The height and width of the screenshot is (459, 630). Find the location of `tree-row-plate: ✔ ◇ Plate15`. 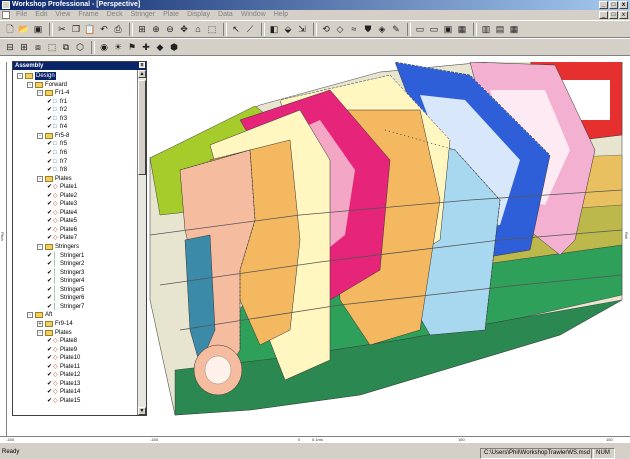

tree-row-plate: ✔ ◇ Plate15 is located at coordinates (63, 401).